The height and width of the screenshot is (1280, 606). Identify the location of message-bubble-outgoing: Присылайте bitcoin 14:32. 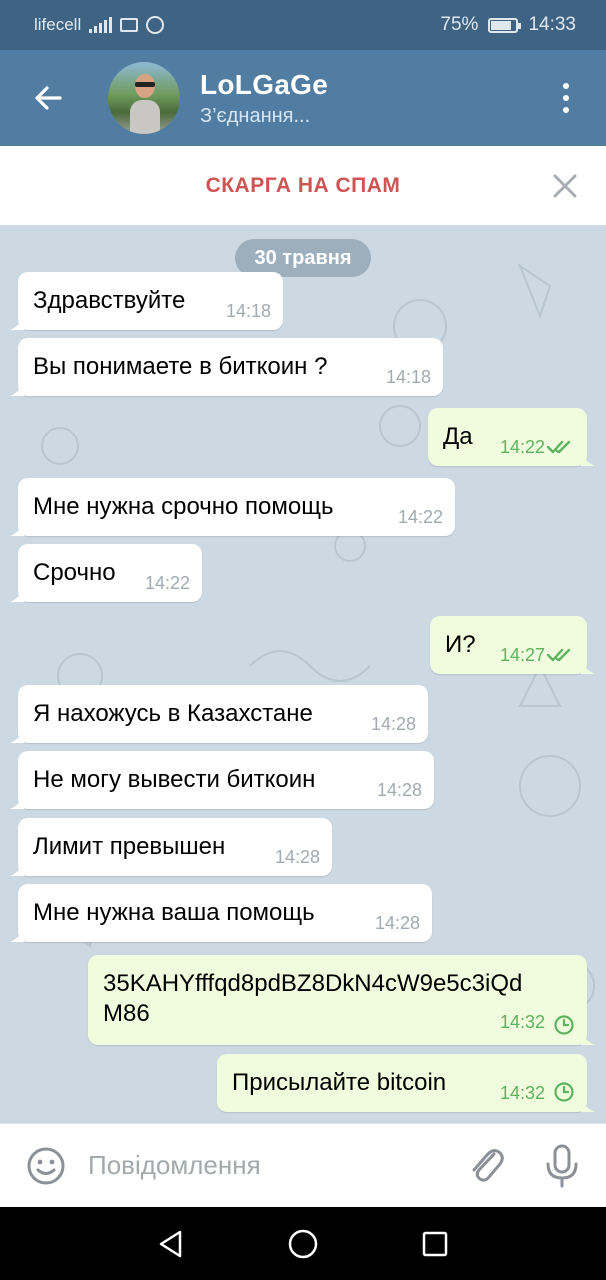
(406, 1083).